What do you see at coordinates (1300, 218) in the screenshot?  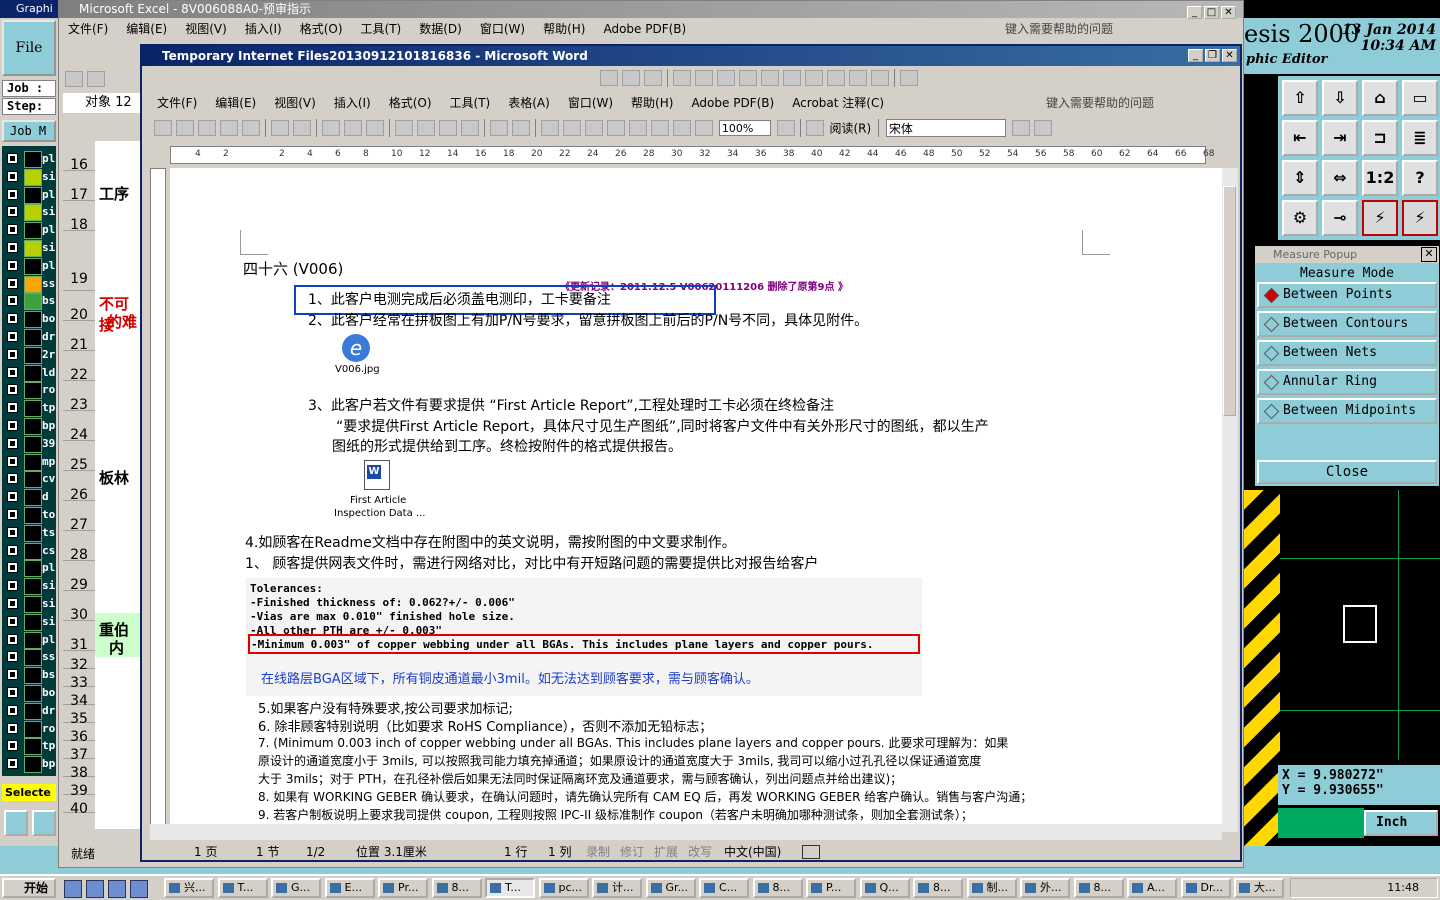 I see `genesis-tool-icon: ⚙` at bounding box center [1300, 218].